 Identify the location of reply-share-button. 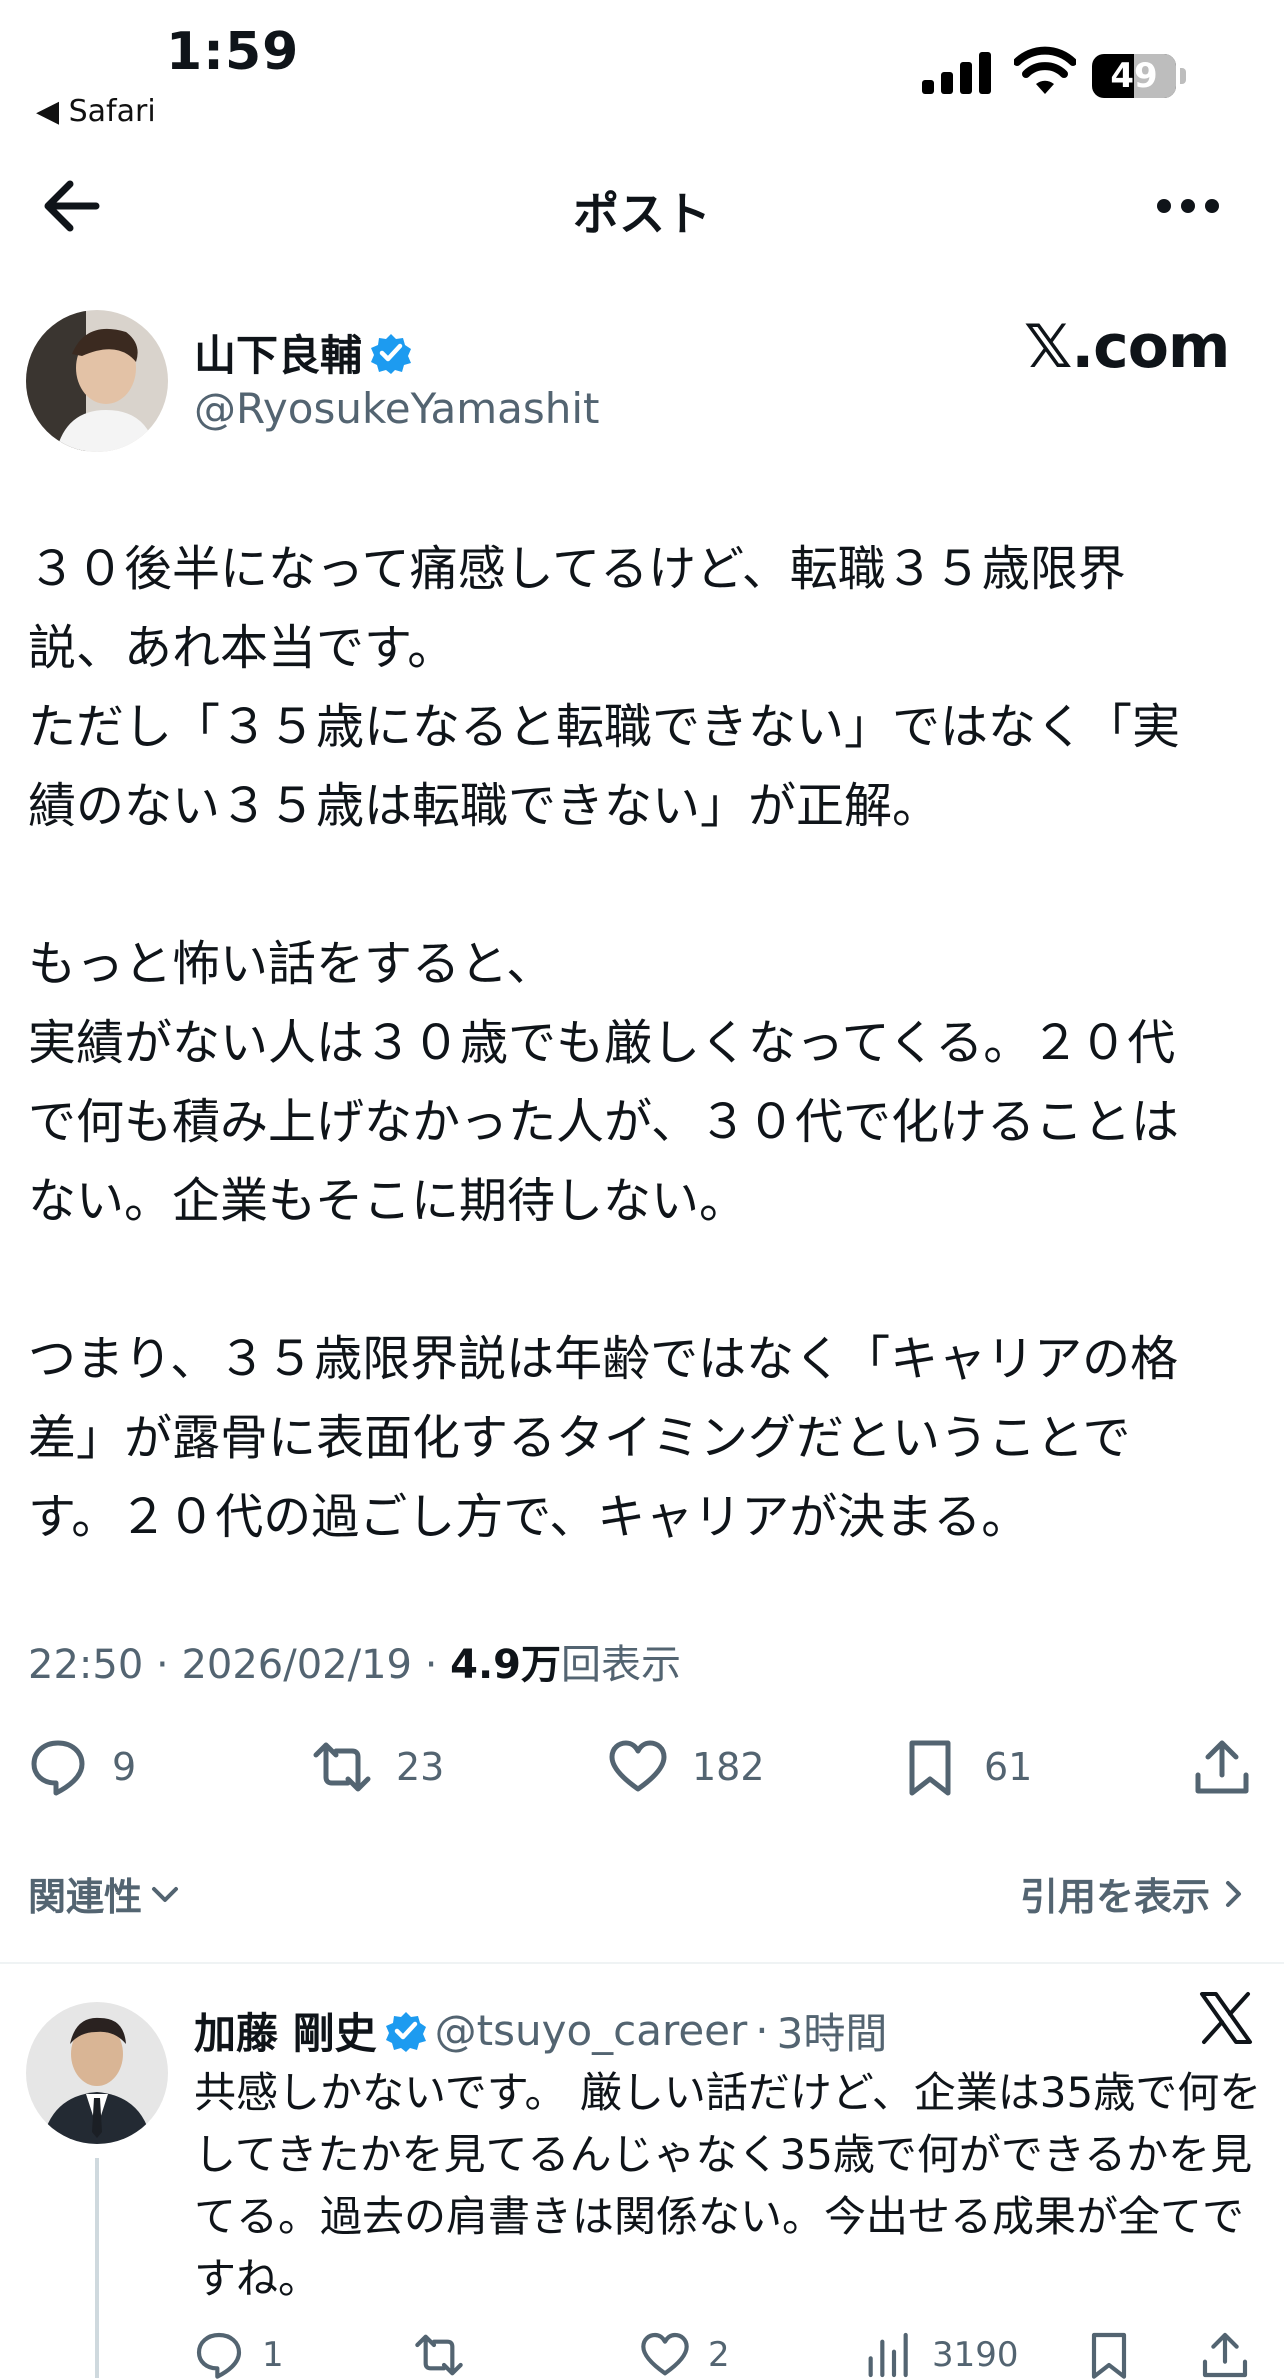
(1234, 2355).